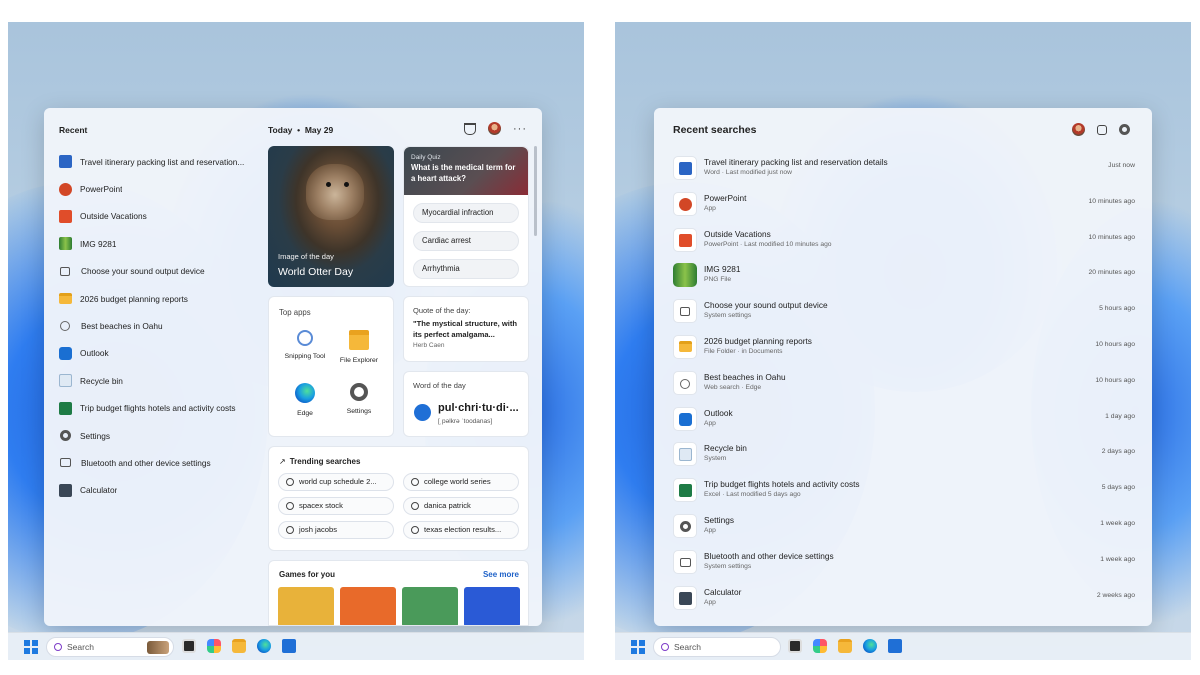 The height and width of the screenshot is (675, 1200). What do you see at coordinates (320, 461) in the screenshot?
I see `trending-title: ↗ Trending searches` at bounding box center [320, 461].